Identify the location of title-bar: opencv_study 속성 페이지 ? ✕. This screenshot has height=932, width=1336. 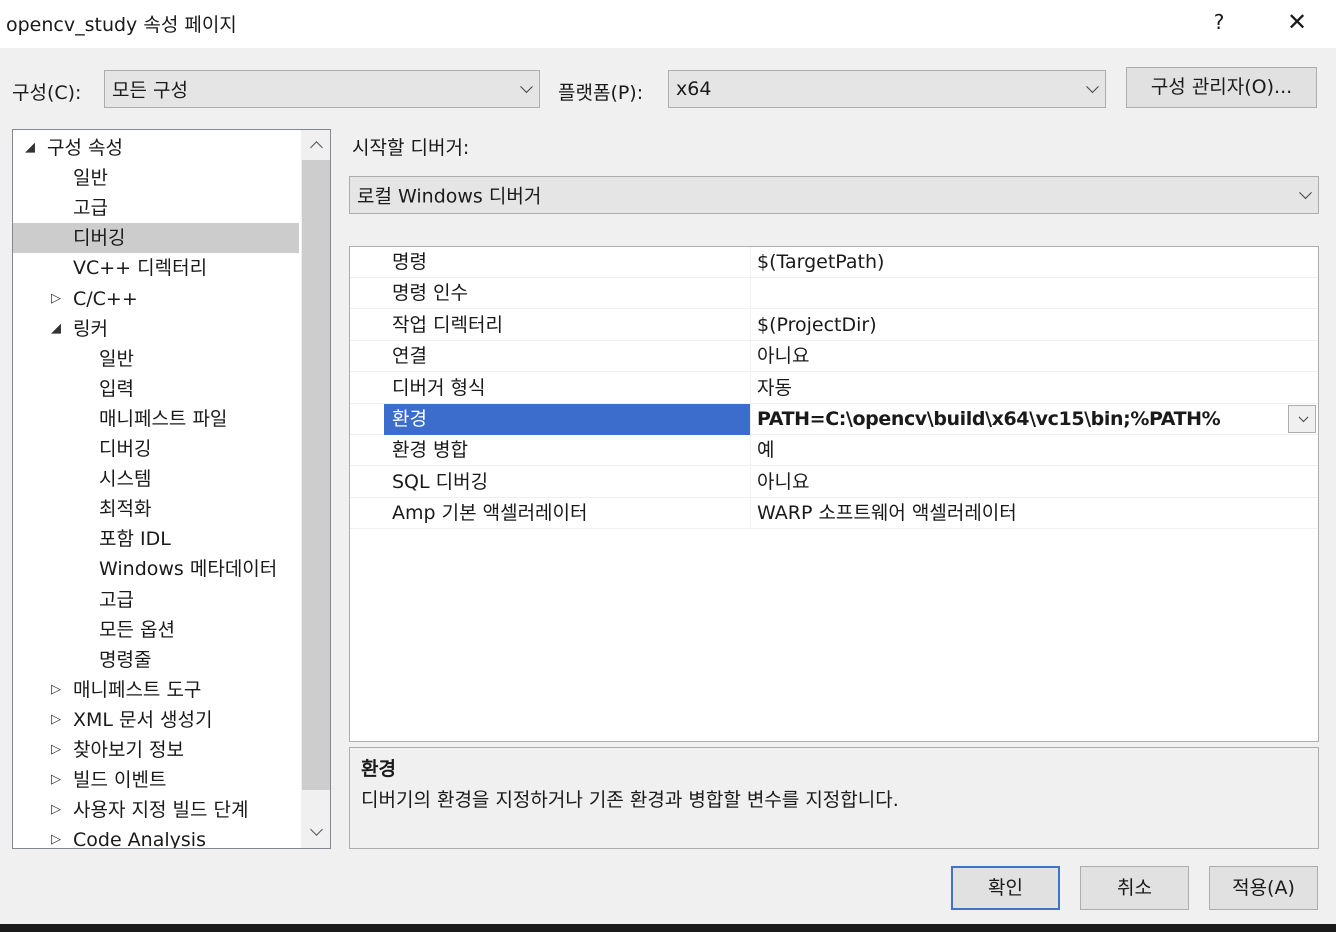
(668, 24).